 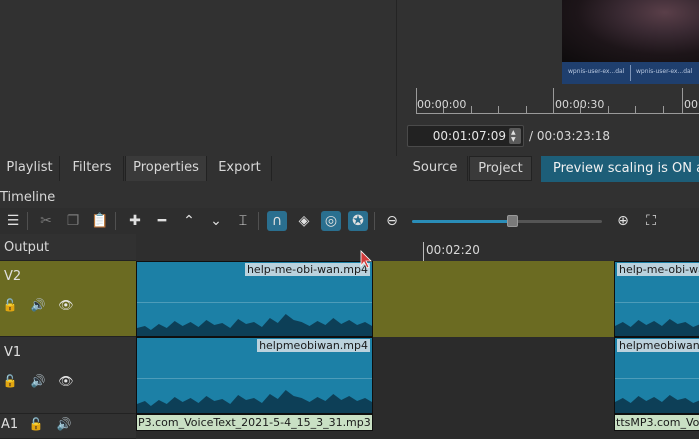 I want to click on clip-a1-a: P3.com_VoiceText_2021-5-4_15_3_31.mp3, so click(x=254, y=422).